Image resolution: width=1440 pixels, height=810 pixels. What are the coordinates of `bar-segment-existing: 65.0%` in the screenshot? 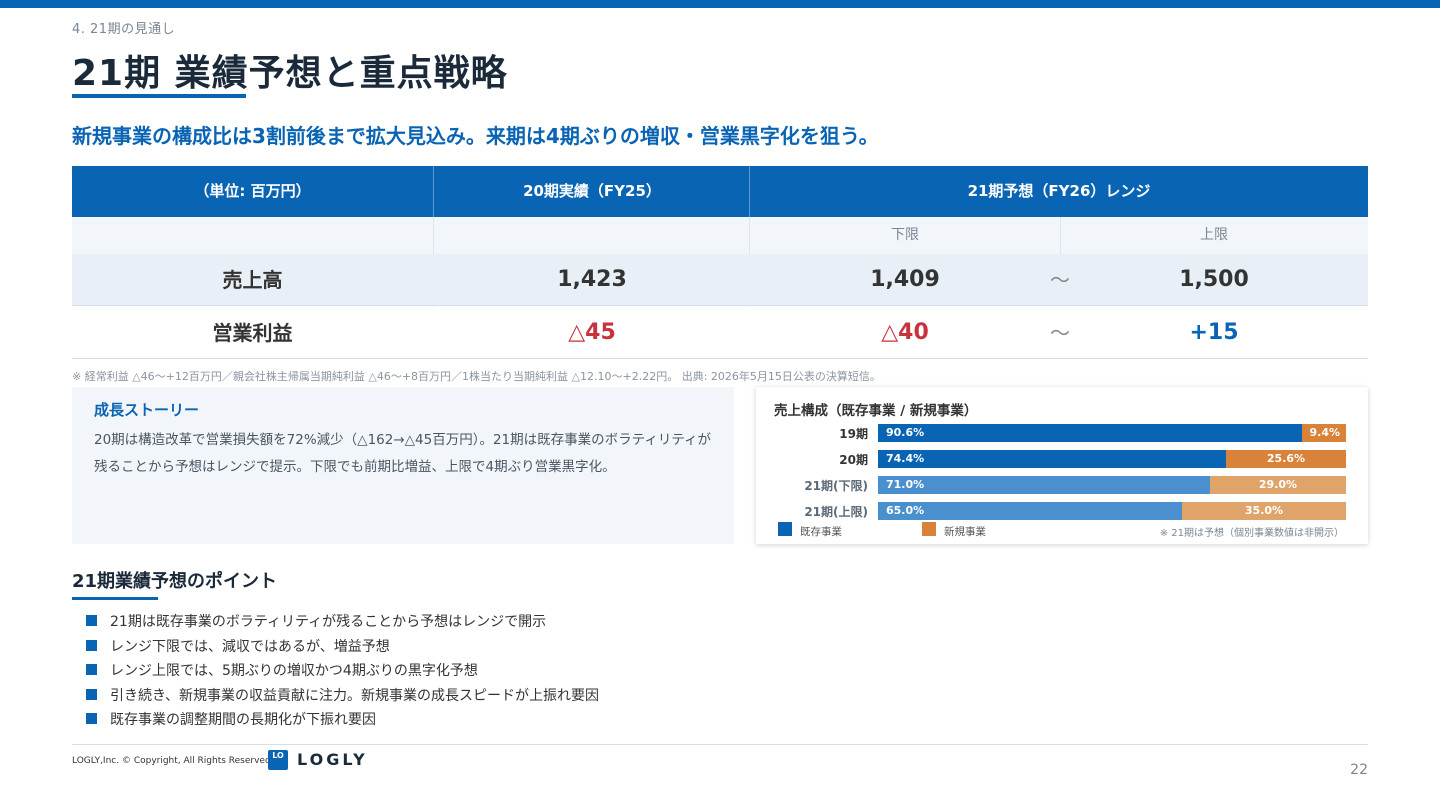 It's located at (1030, 511).